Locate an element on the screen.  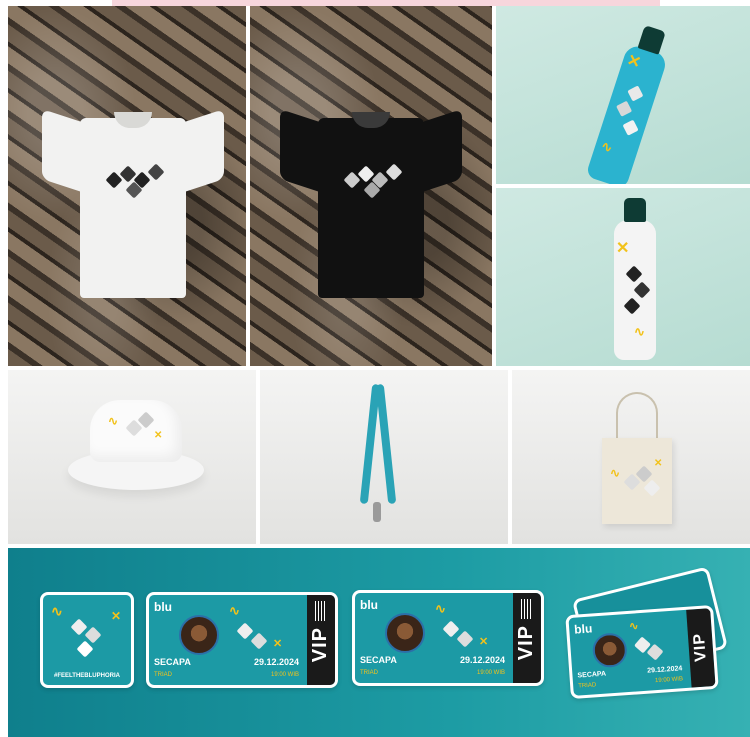
bucket-hat-mockup: ∿ ✕ is located at coordinates (132, 457).